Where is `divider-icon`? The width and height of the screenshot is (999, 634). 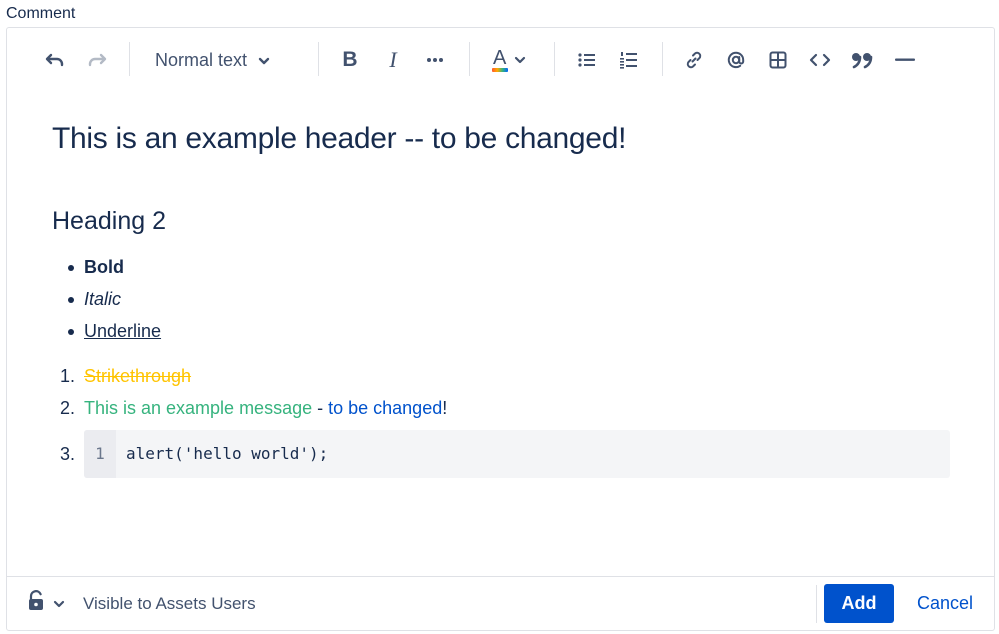 divider-icon is located at coordinates (905, 60).